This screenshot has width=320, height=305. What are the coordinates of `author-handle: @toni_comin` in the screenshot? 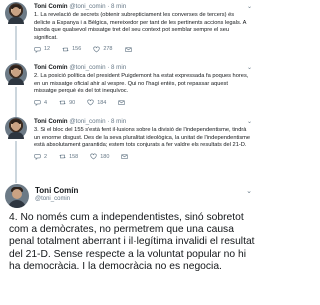 It's located at (52, 199).